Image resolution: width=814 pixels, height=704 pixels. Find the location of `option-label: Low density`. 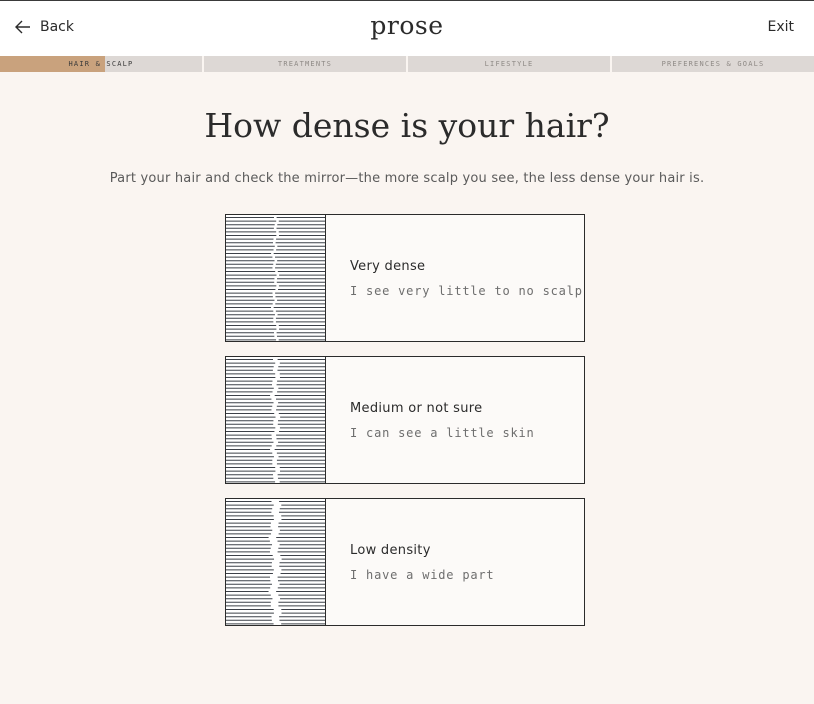

option-label: Low density is located at coordinates (390, 550).